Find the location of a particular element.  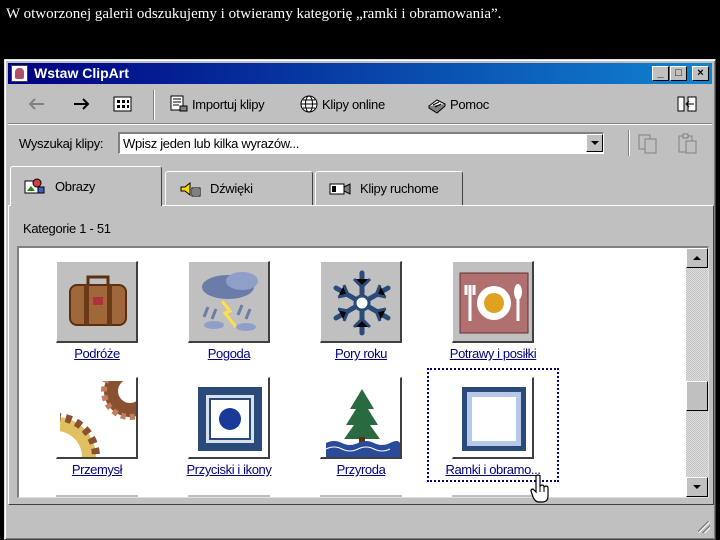

category-label: Pogoda is located at coordinates (229, 353).